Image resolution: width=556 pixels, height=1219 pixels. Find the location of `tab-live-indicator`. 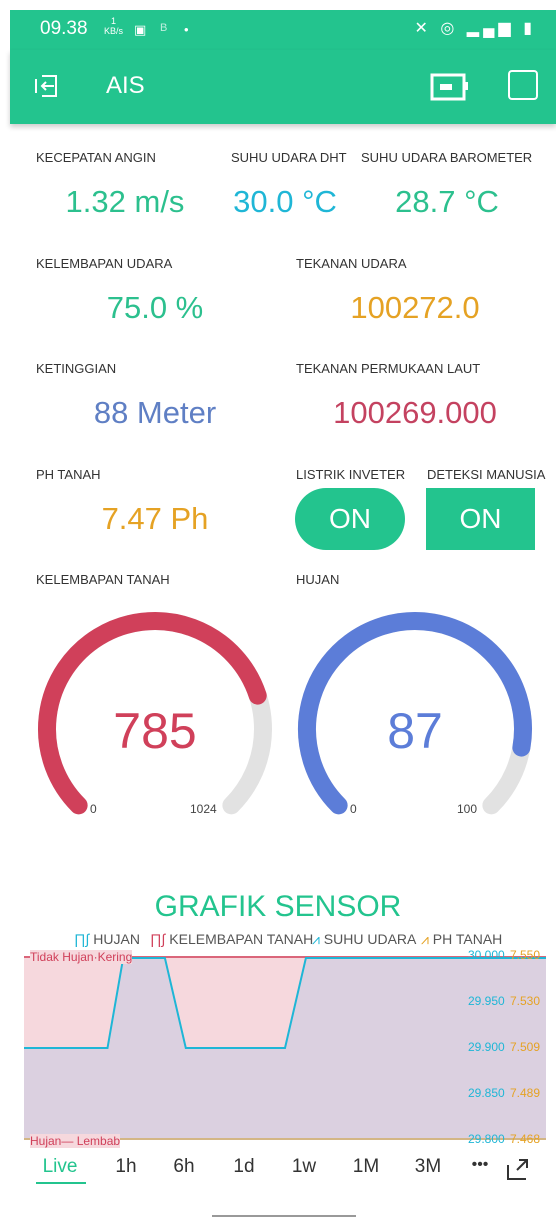

tab-live-indicator is located at coordinates (61, 1183).